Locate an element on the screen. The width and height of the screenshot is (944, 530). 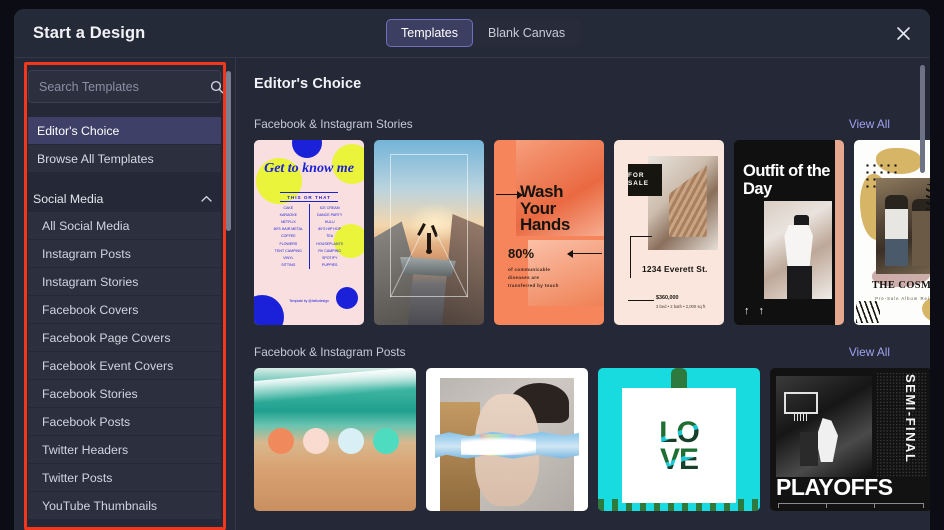
person-left is located at coordinates (896, 231).